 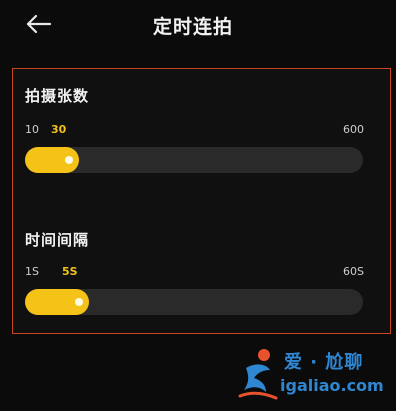 I want to click on header: 定时连拍, so click(x=198, y=25).